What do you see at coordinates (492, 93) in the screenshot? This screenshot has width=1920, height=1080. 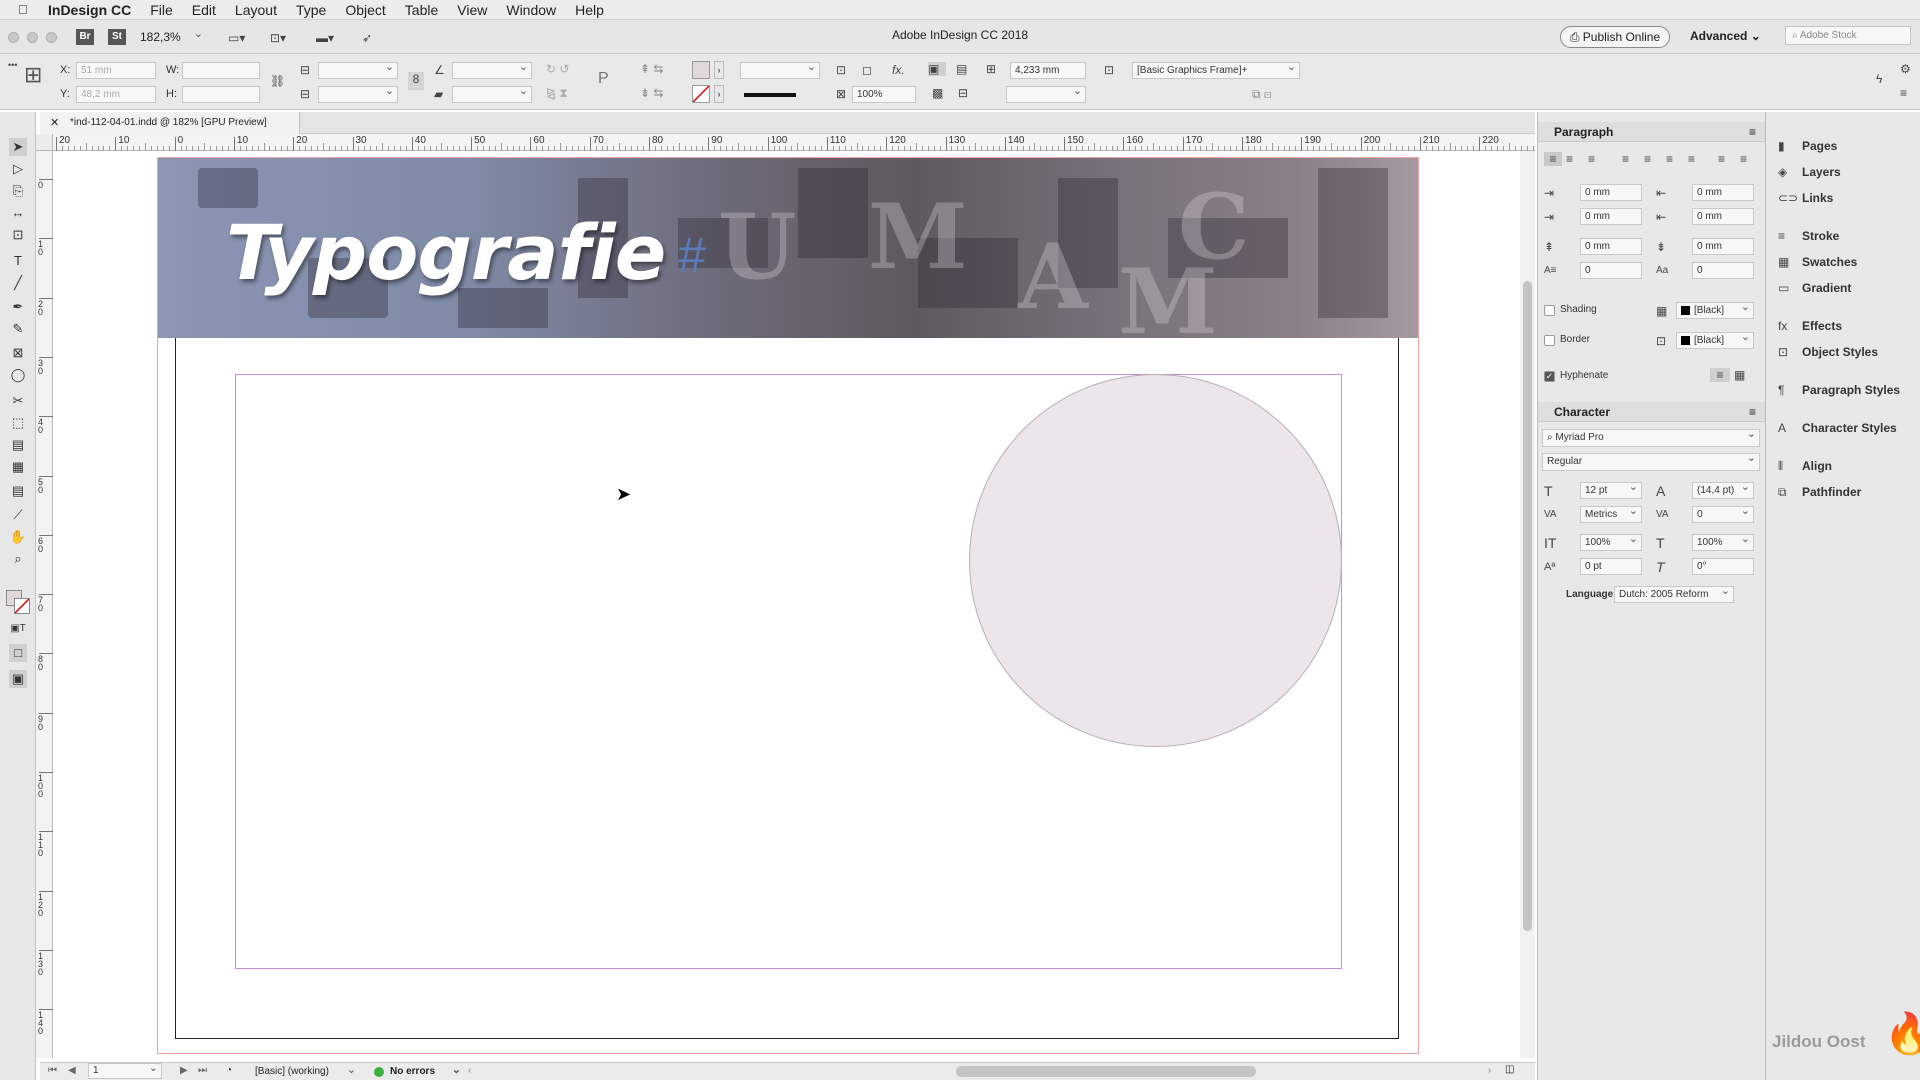 I see `shear-field` at bounding box center [492, 93].